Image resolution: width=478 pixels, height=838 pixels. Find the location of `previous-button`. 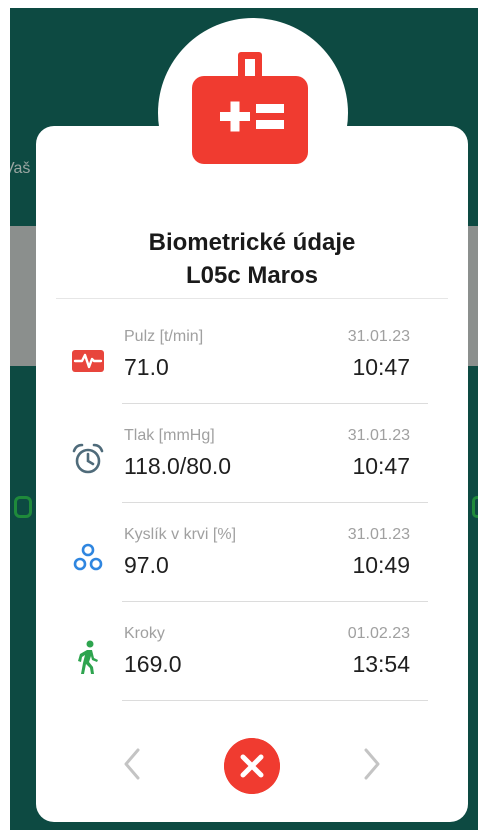

previous-button is located at coordinates (132, 764).